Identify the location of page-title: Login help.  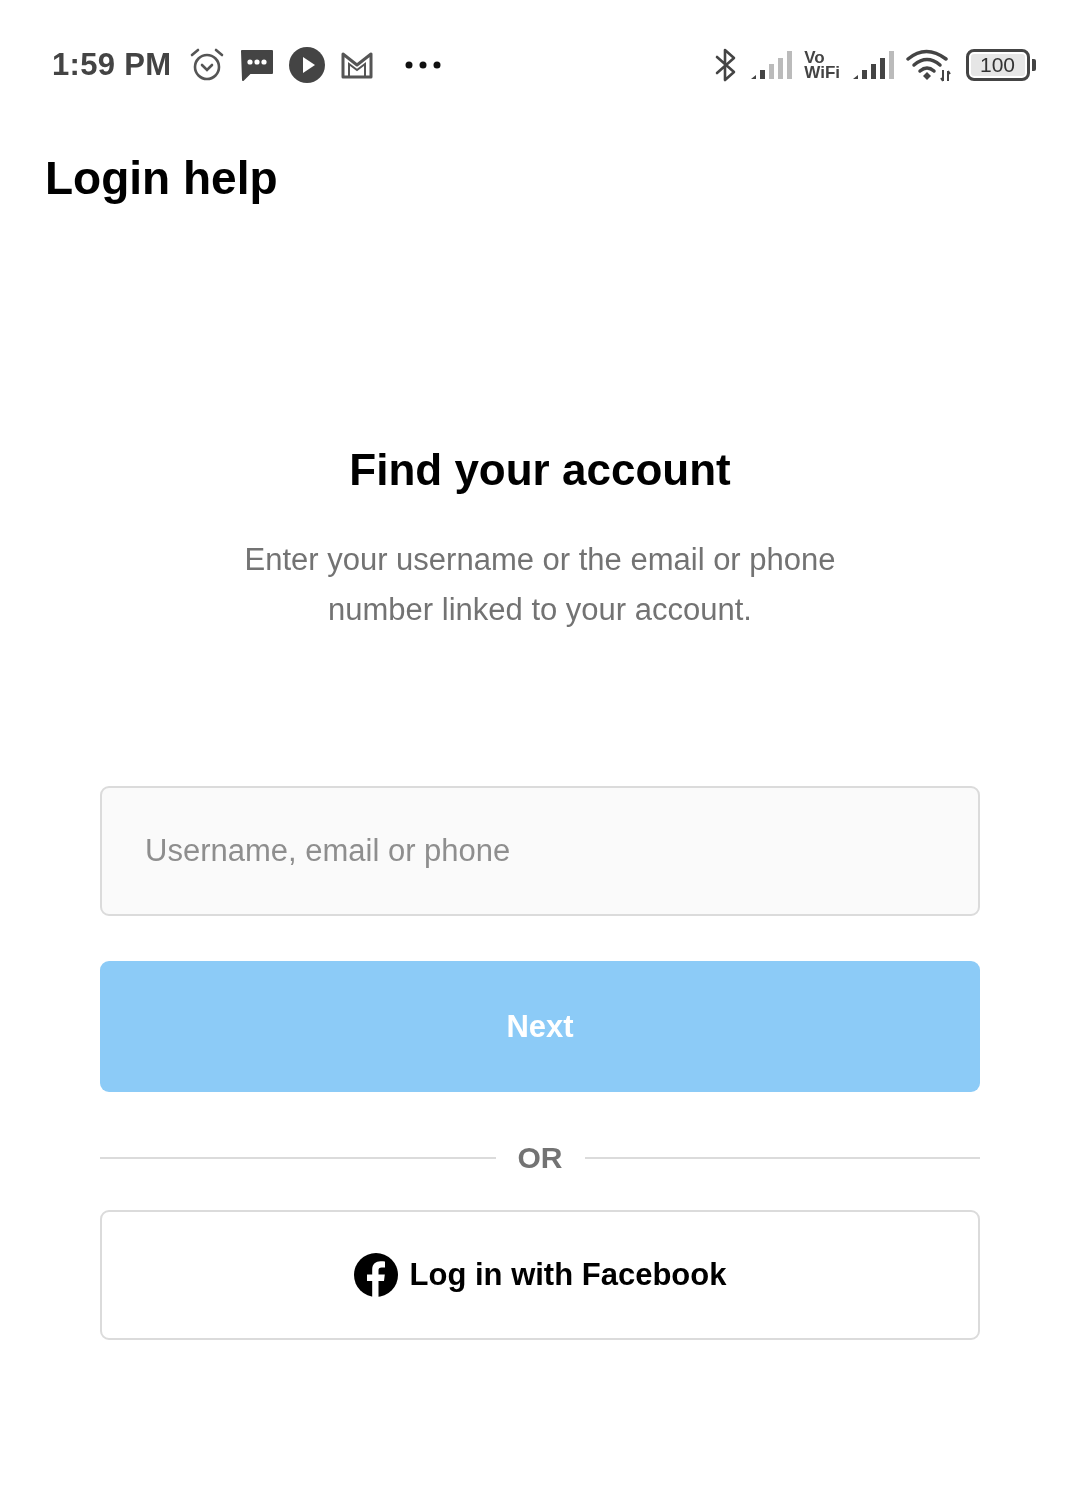
(161, 178).